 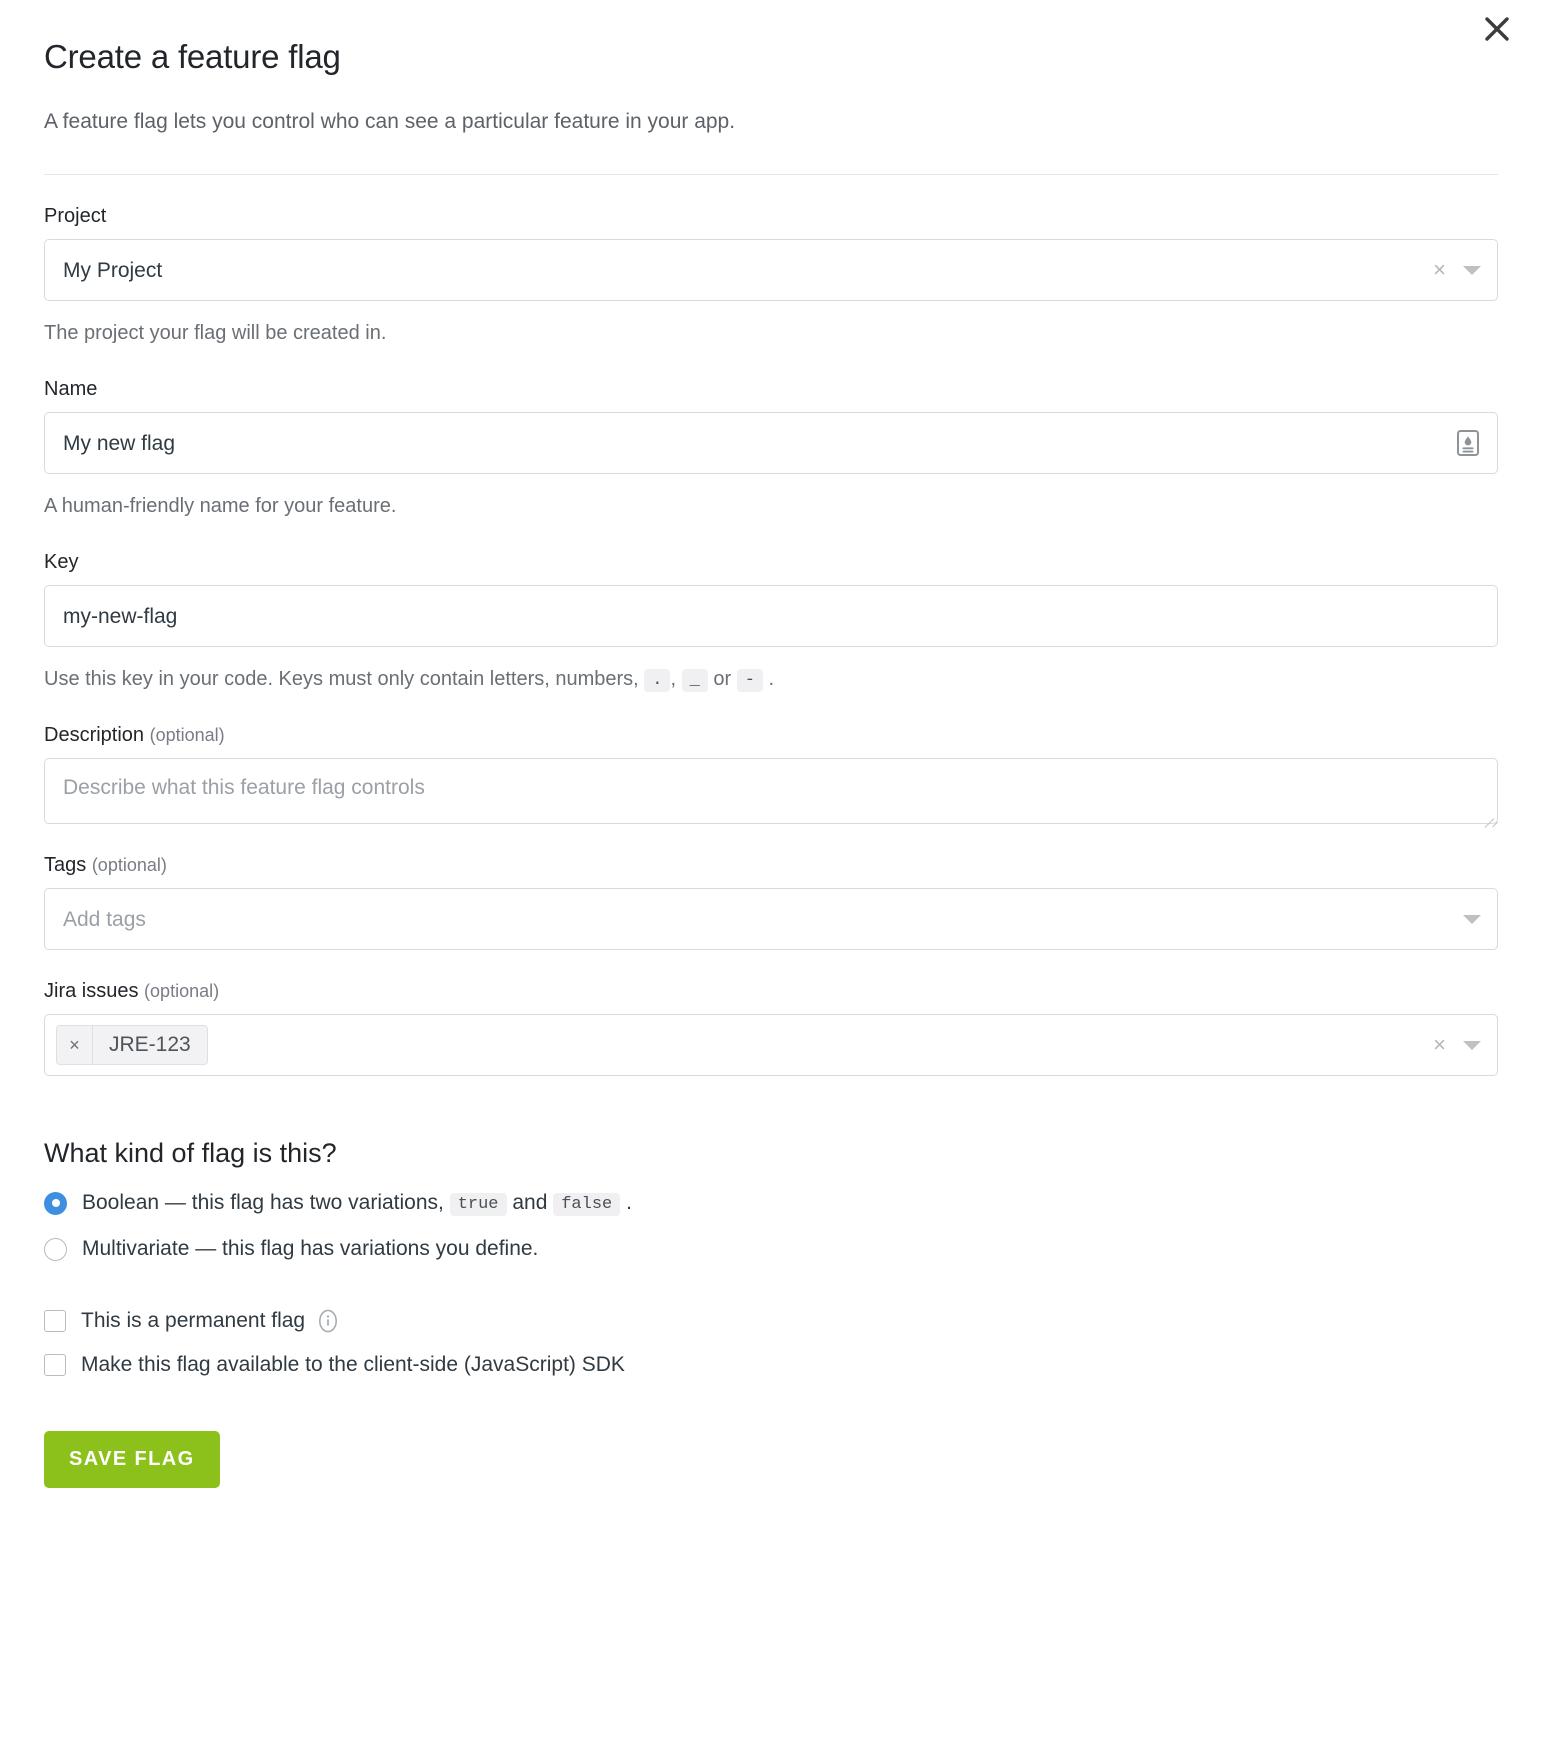 I want to click on jira-clear-icon: ×, so click(x=1439, y=1045).